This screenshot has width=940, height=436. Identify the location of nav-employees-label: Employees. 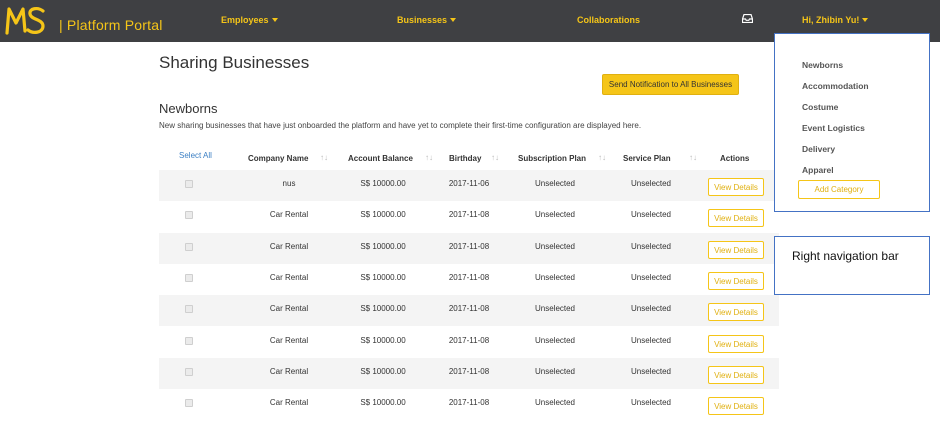
(245, 20).